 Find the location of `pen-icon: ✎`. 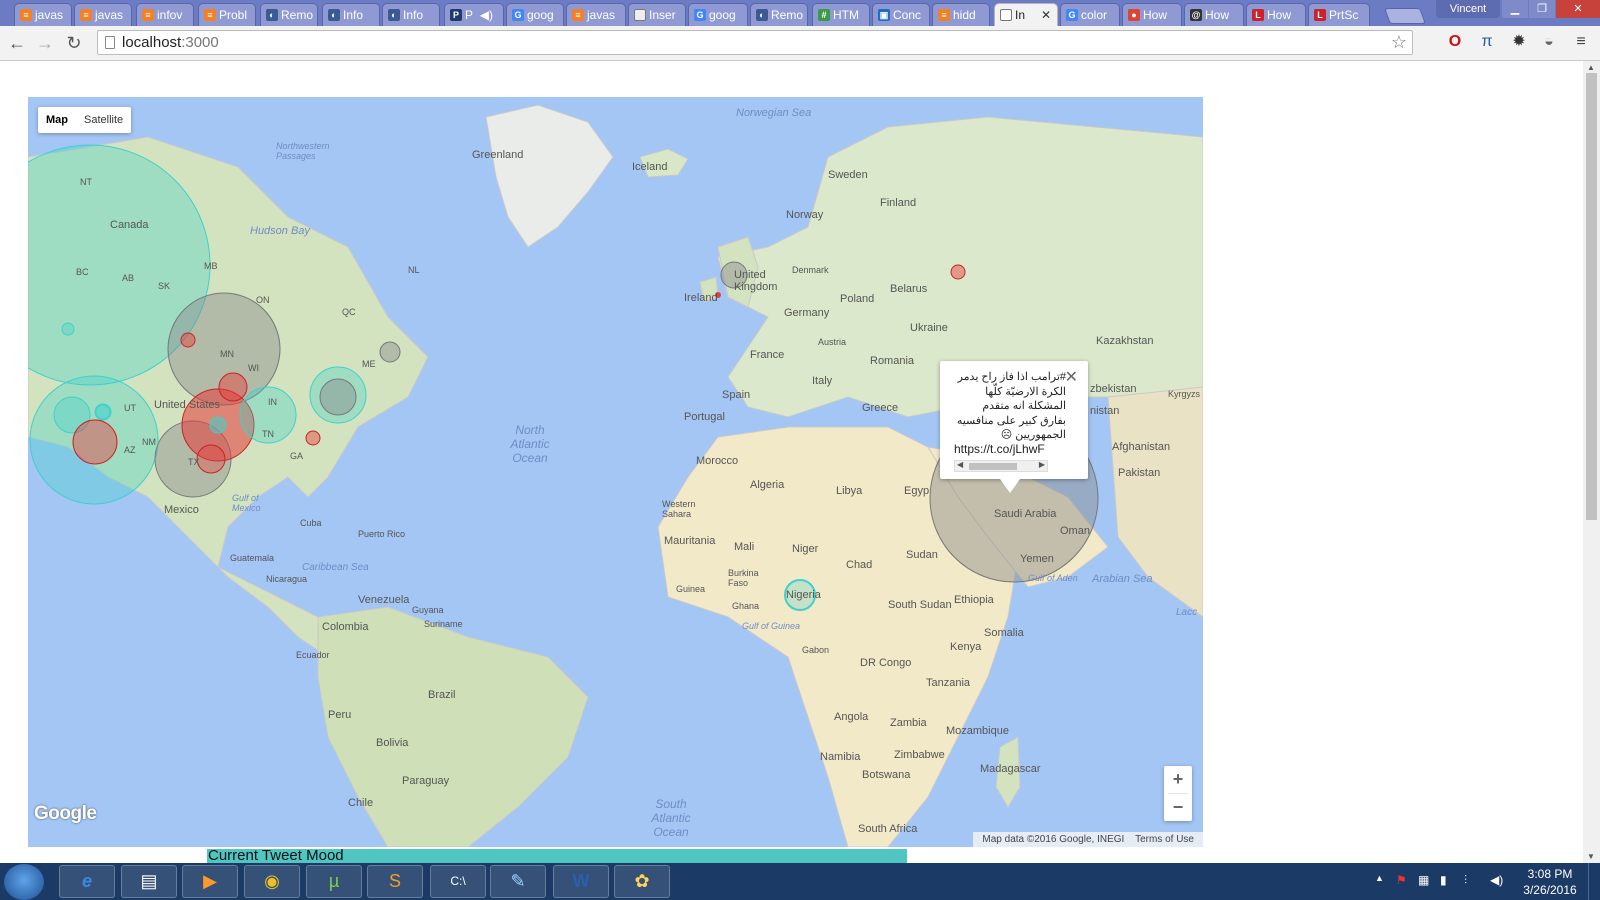

pen-icon: ✎ is located at coordinates (518, 881).